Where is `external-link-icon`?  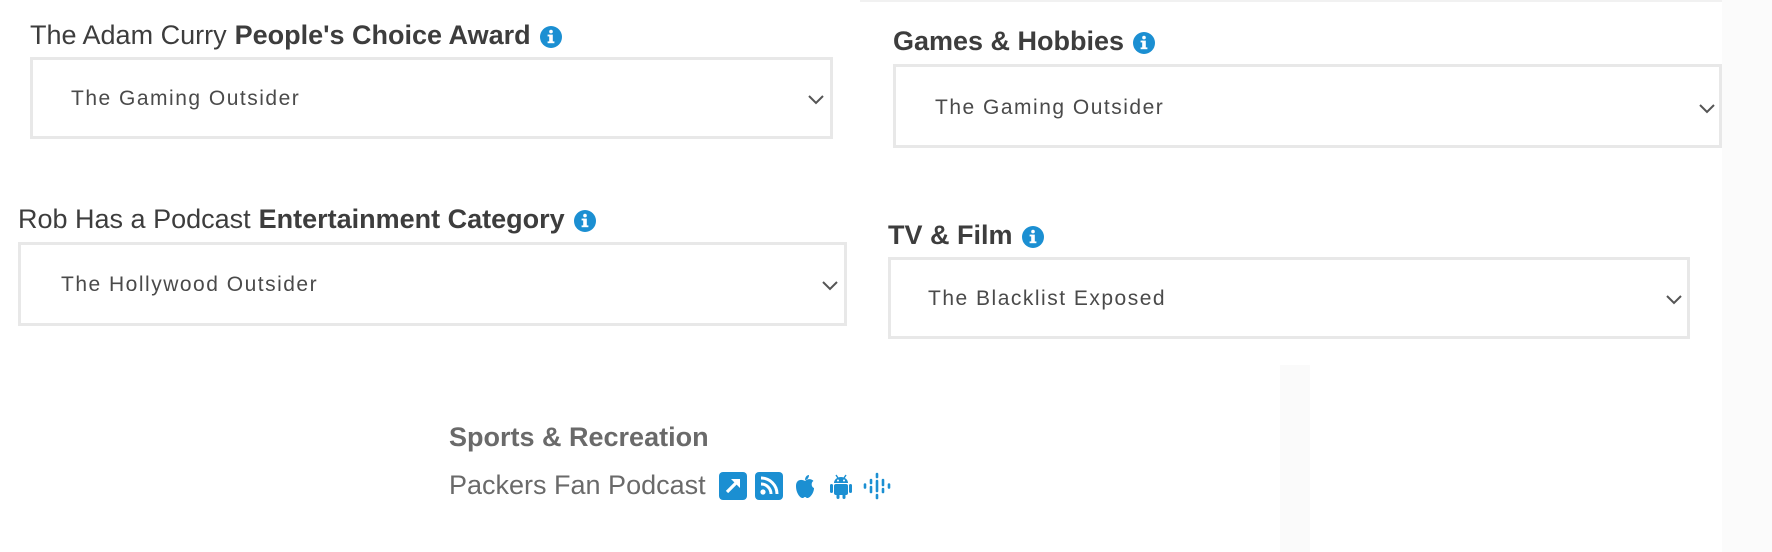 external-link-icon is located at coordinates (733, 486).